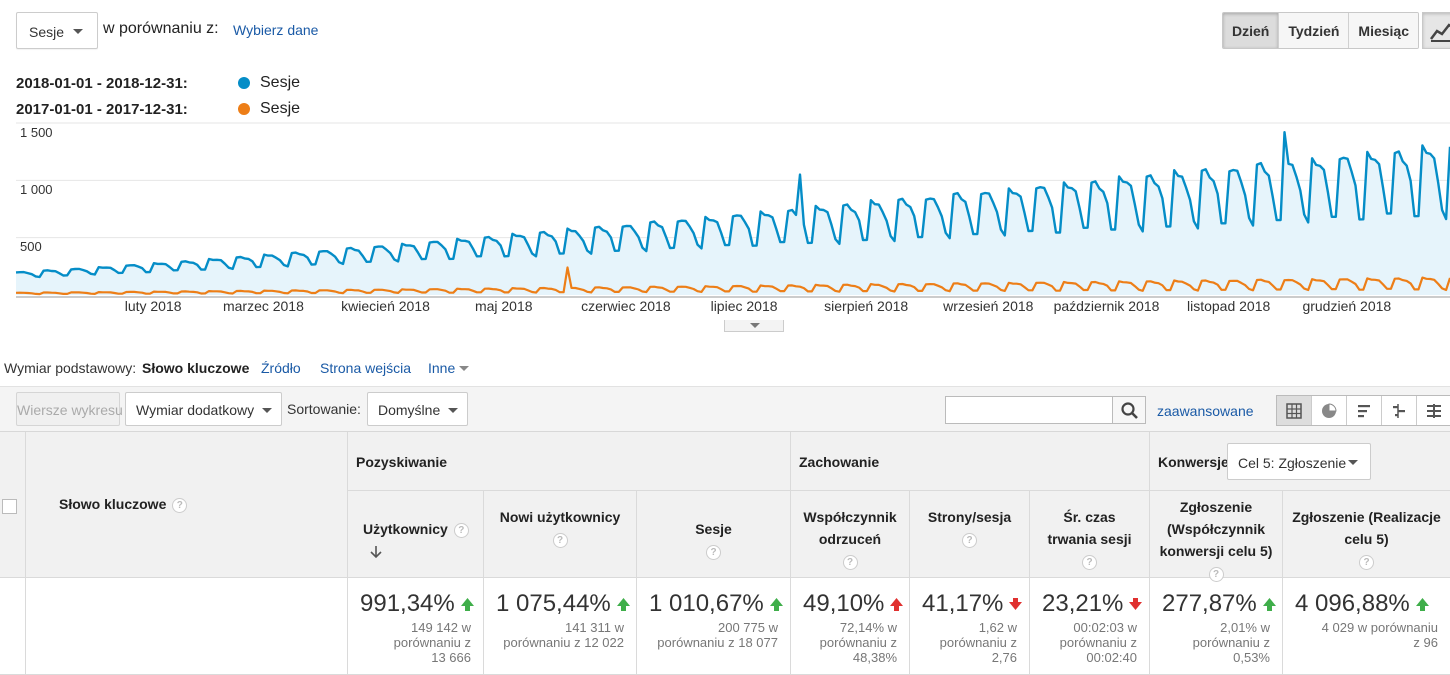 This screenshot has height=675, width=1450. Describe the element at coordinates (102, 109) in the screenshot. I see `legend-range: 2017-01-01 - 2017-12-31:` at that location.